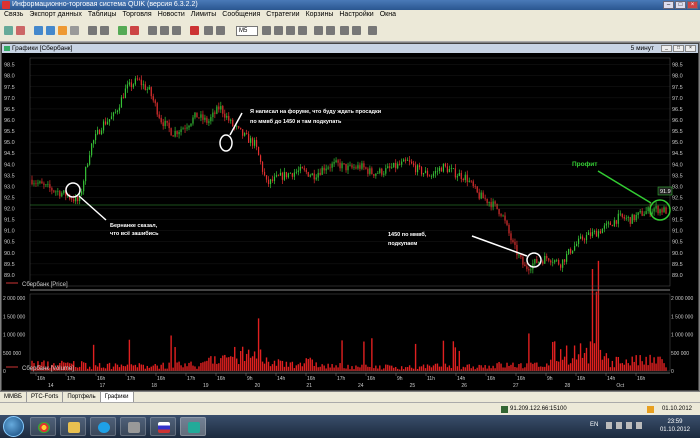  Describe the element at coordinates (266, 30) in the screenshot. I see `interval-icon` at that location.